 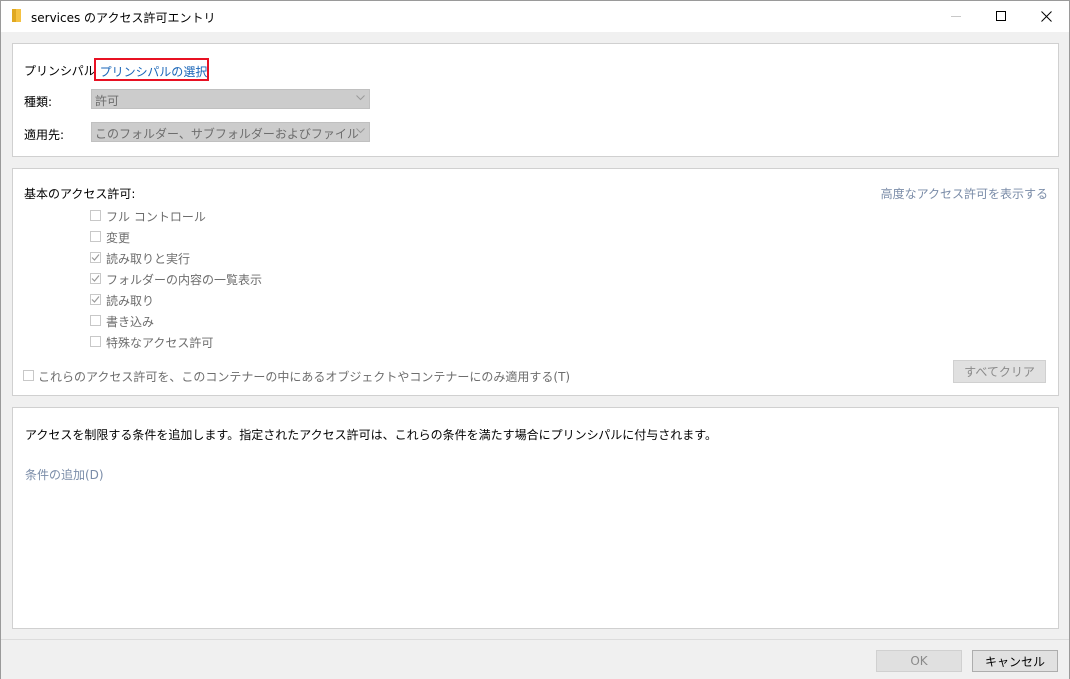 I want to click on maximize-button, so click(x=1001, y=16).